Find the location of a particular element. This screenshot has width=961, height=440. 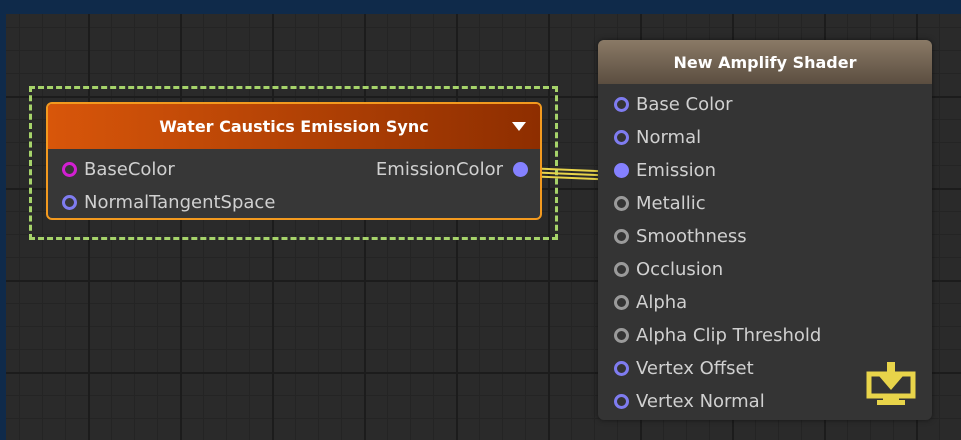

port-label: Alpha is located at coordinates (662, 302).